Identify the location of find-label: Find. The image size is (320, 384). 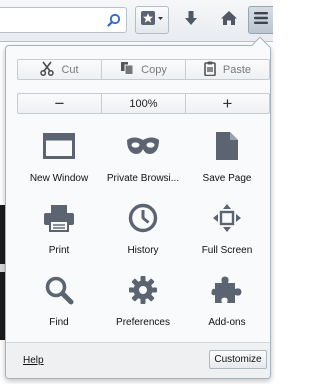
(59, 322).